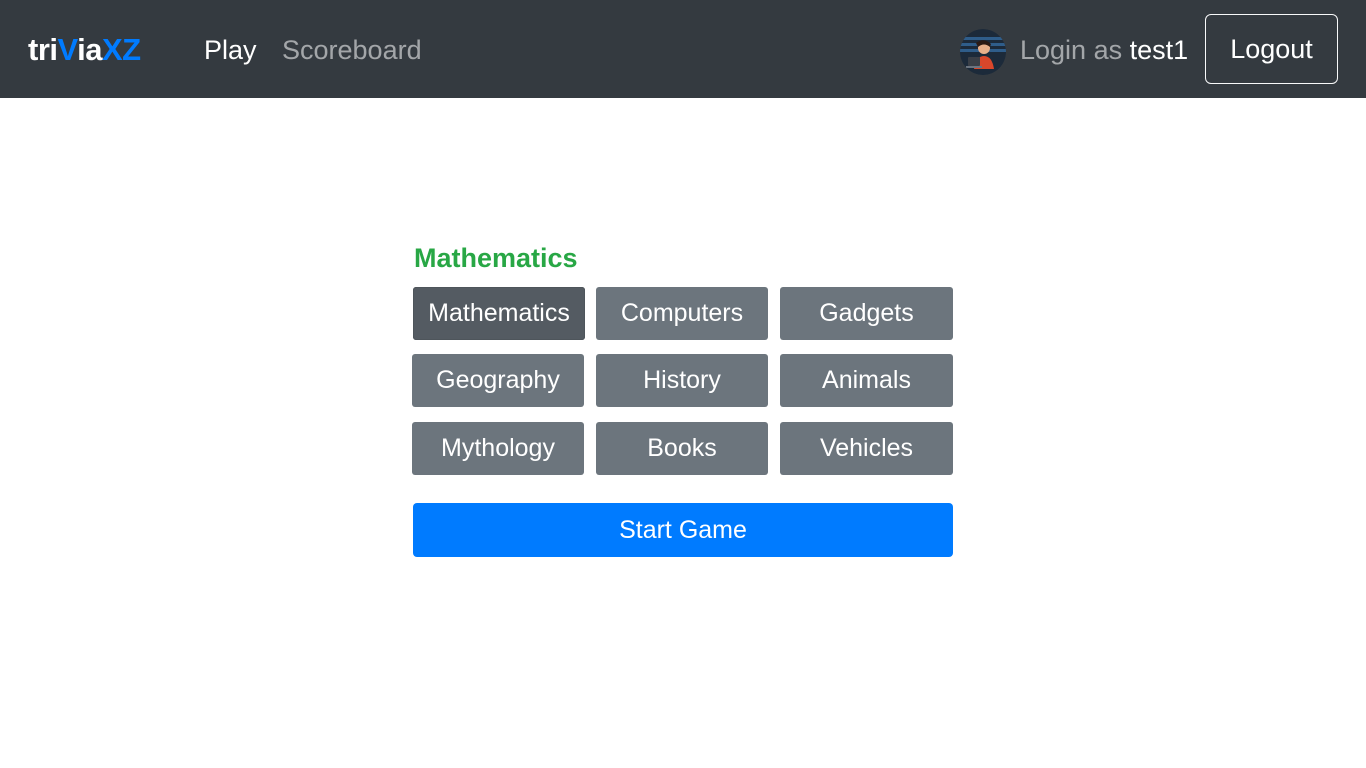 The width and height of the screenshot is (1366, 768). I want to click on category-button-animals: Animals, so click(866, 380).